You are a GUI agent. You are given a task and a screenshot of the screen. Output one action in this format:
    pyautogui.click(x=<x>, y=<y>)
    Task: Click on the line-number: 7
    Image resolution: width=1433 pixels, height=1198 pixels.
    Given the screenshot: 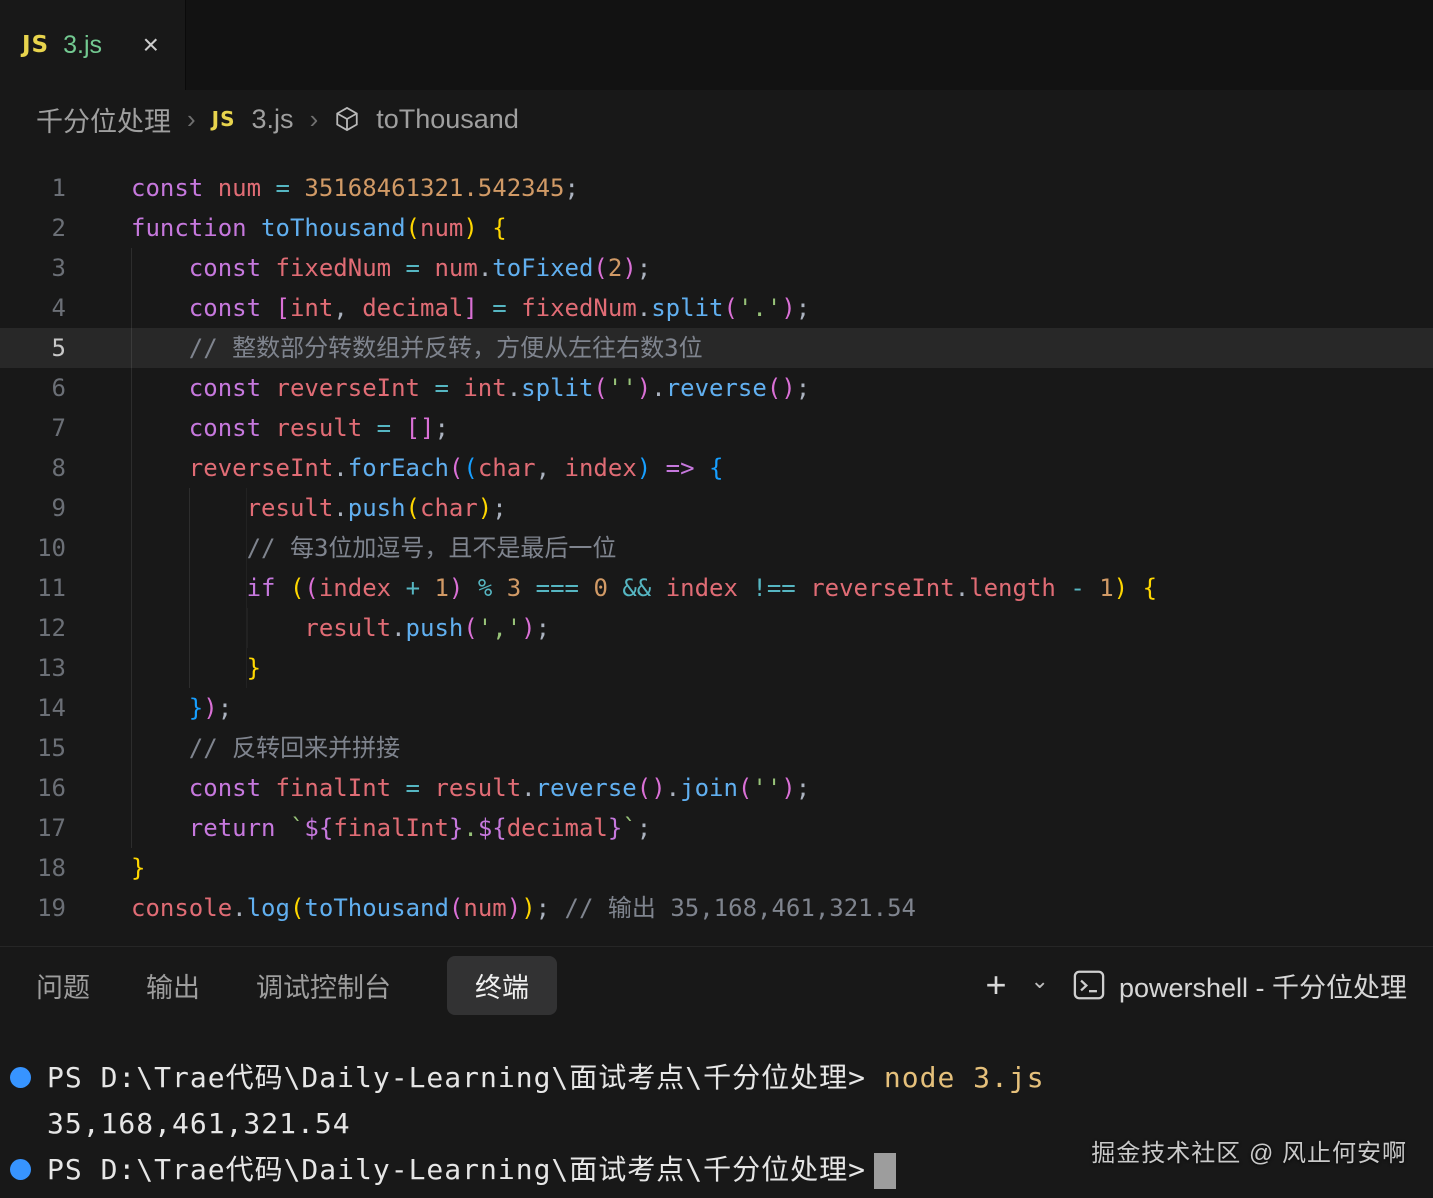 What is the action you would take?
    pyautogui.click(x=33, y=428)
    